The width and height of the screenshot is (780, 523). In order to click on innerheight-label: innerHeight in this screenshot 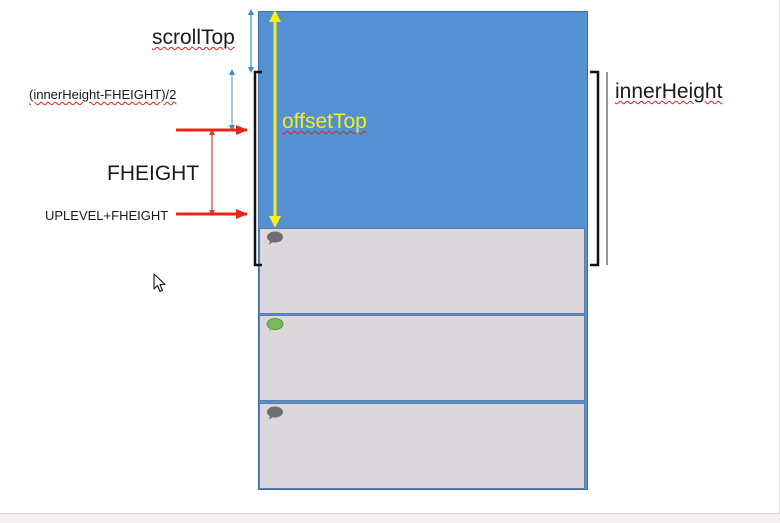, I will do `click(669, 91)`.